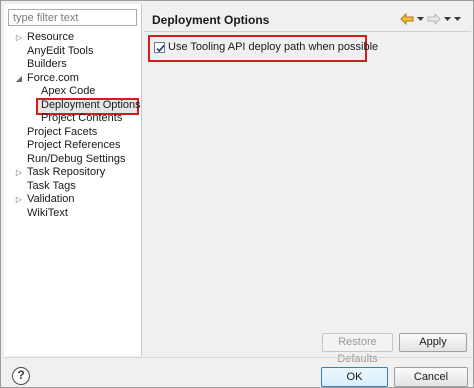 This screenshot has height=388, width=474. Describe the element at coordinates (51, 199) in the screenshot. I see `tree-item-label: Validation` at that location.